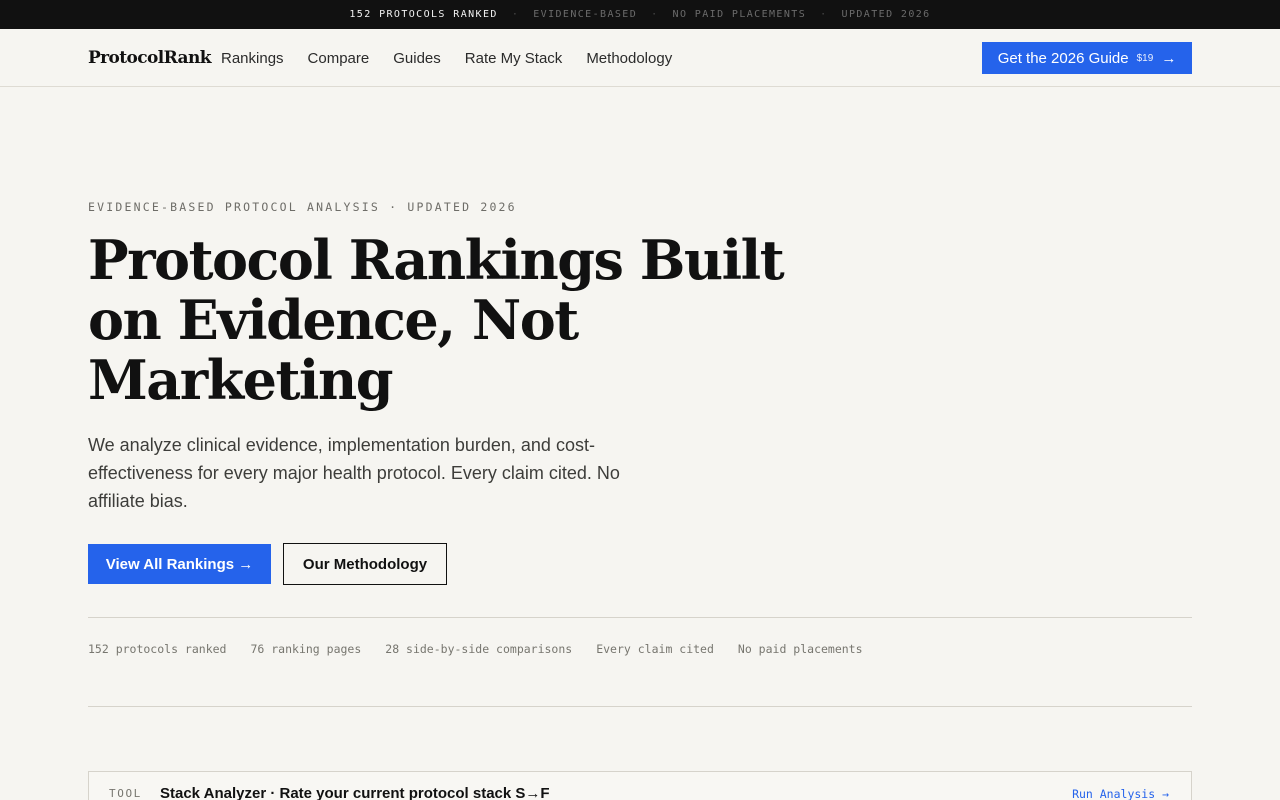  I want to click on guide-price-badge: $19, so click(1145, 58).